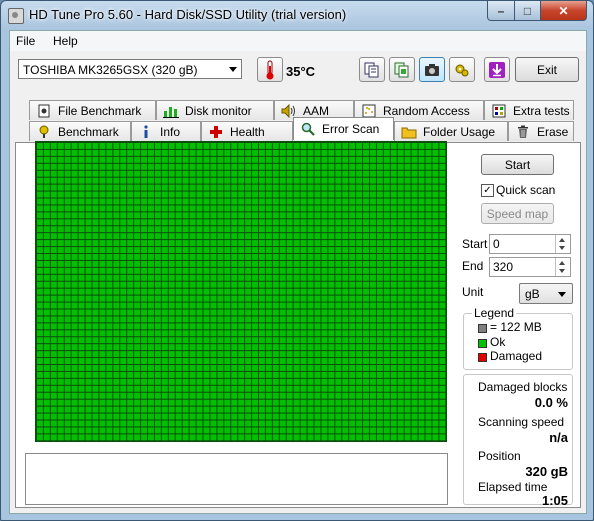 Image resolution: width=594 pixels, height=521 pixels. Describe the element at coordinates (563, 11) in the screenshot. I see `close-button: ✕` at that location.